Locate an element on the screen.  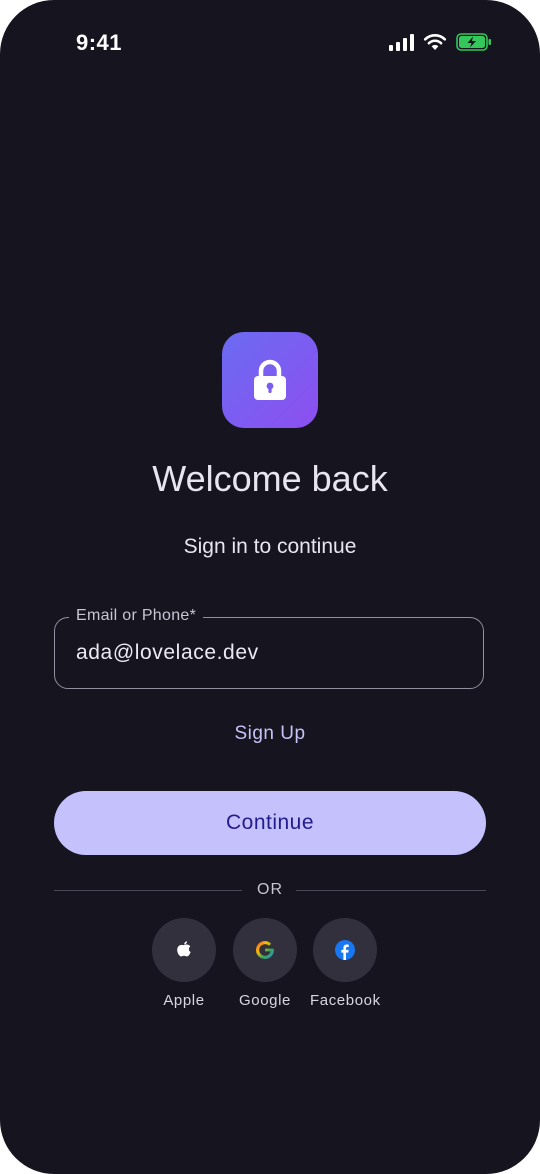
google-icon is located at coordinates (264, 950).